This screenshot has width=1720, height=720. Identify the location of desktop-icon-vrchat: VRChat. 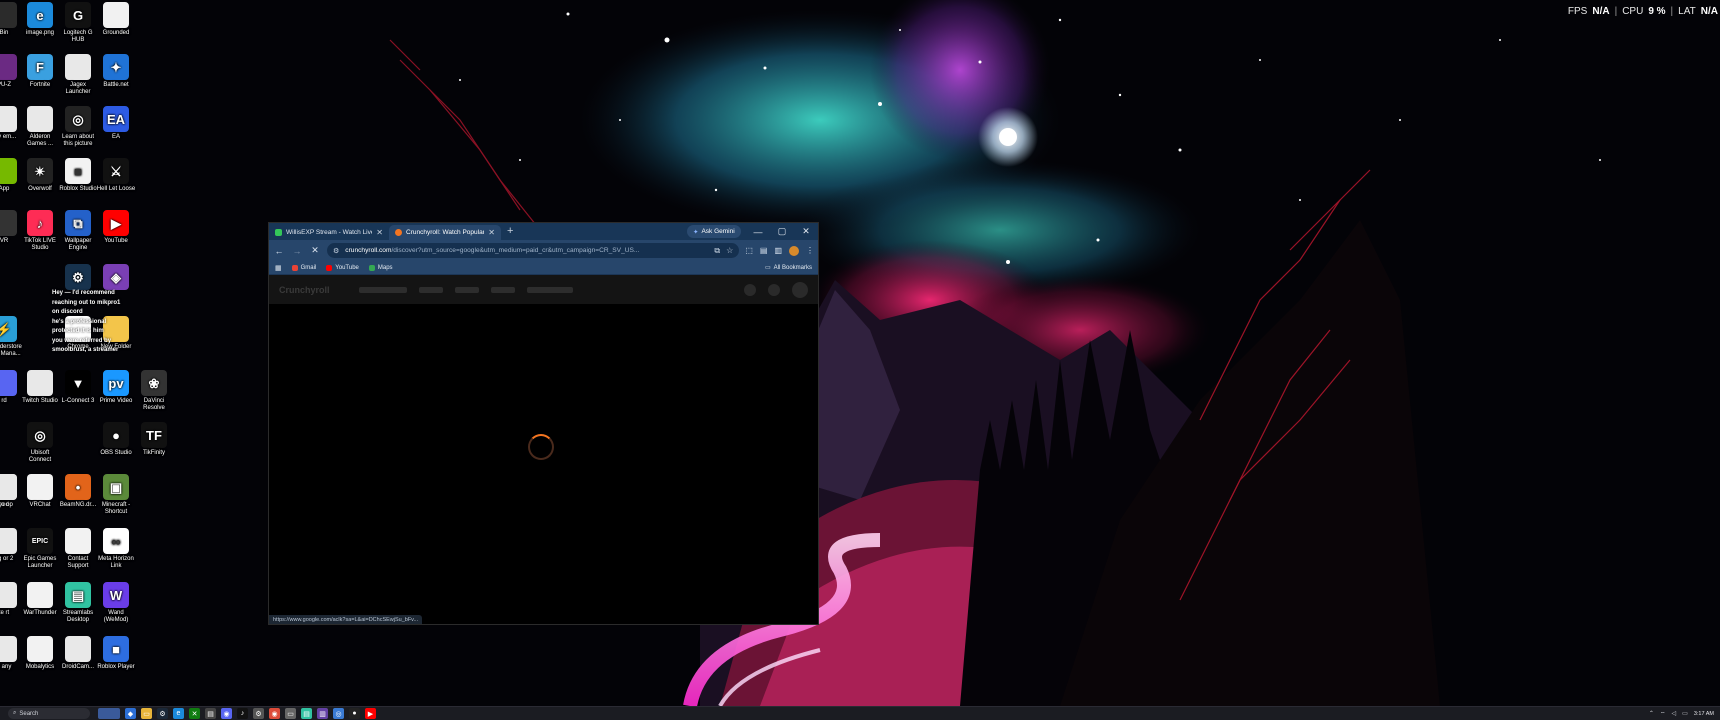
(40, 491).